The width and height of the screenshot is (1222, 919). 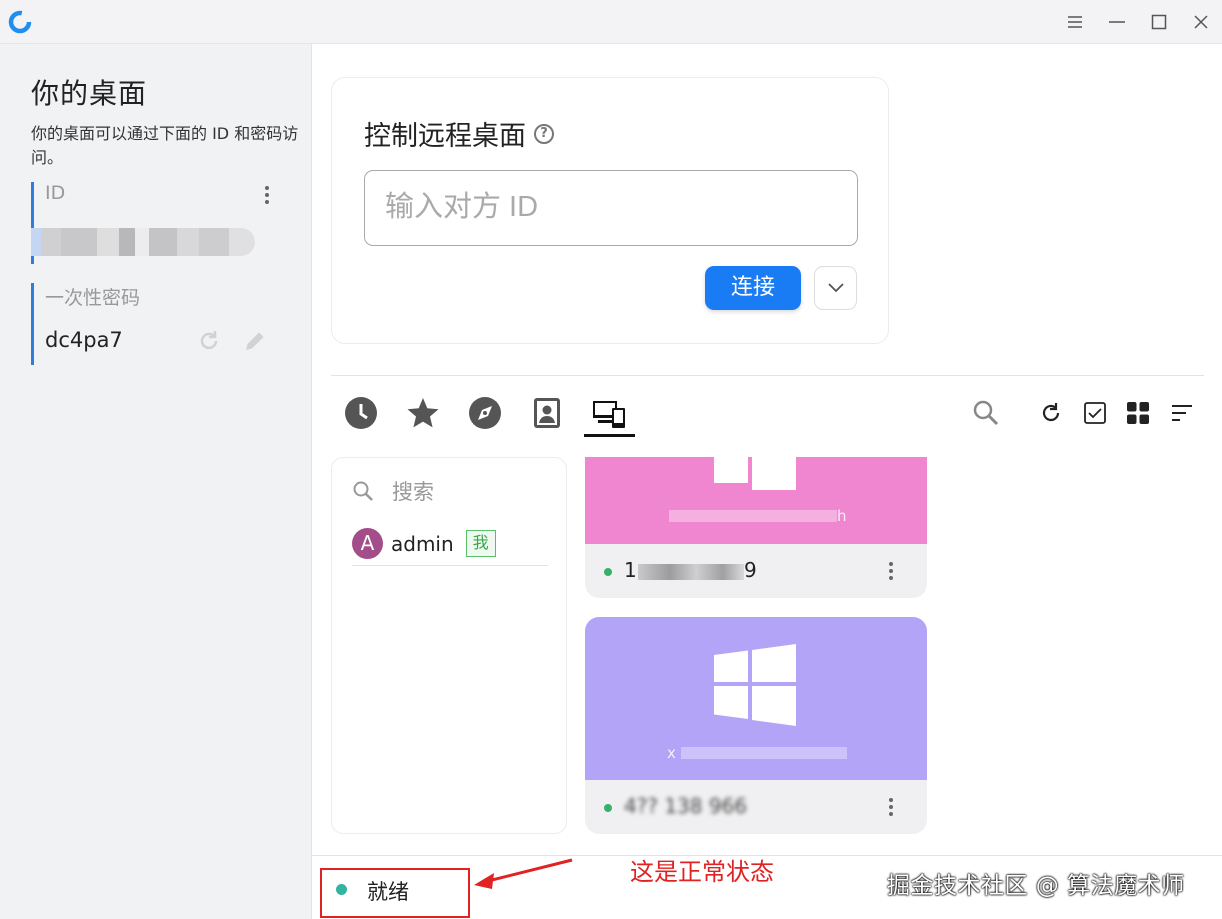 I want to click on minimize-icon, so click(x=1117, y=22).